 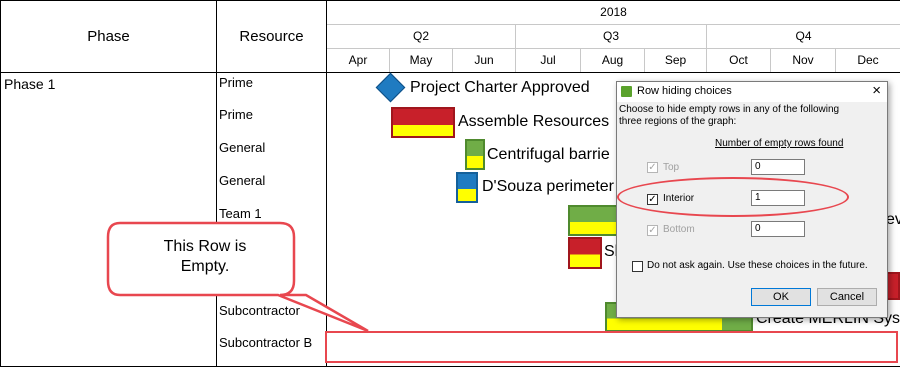 What do you see at coordinates (778, 167) in the screenshot?
I see `top-count-field: 0` at bounding box center [778, 167].